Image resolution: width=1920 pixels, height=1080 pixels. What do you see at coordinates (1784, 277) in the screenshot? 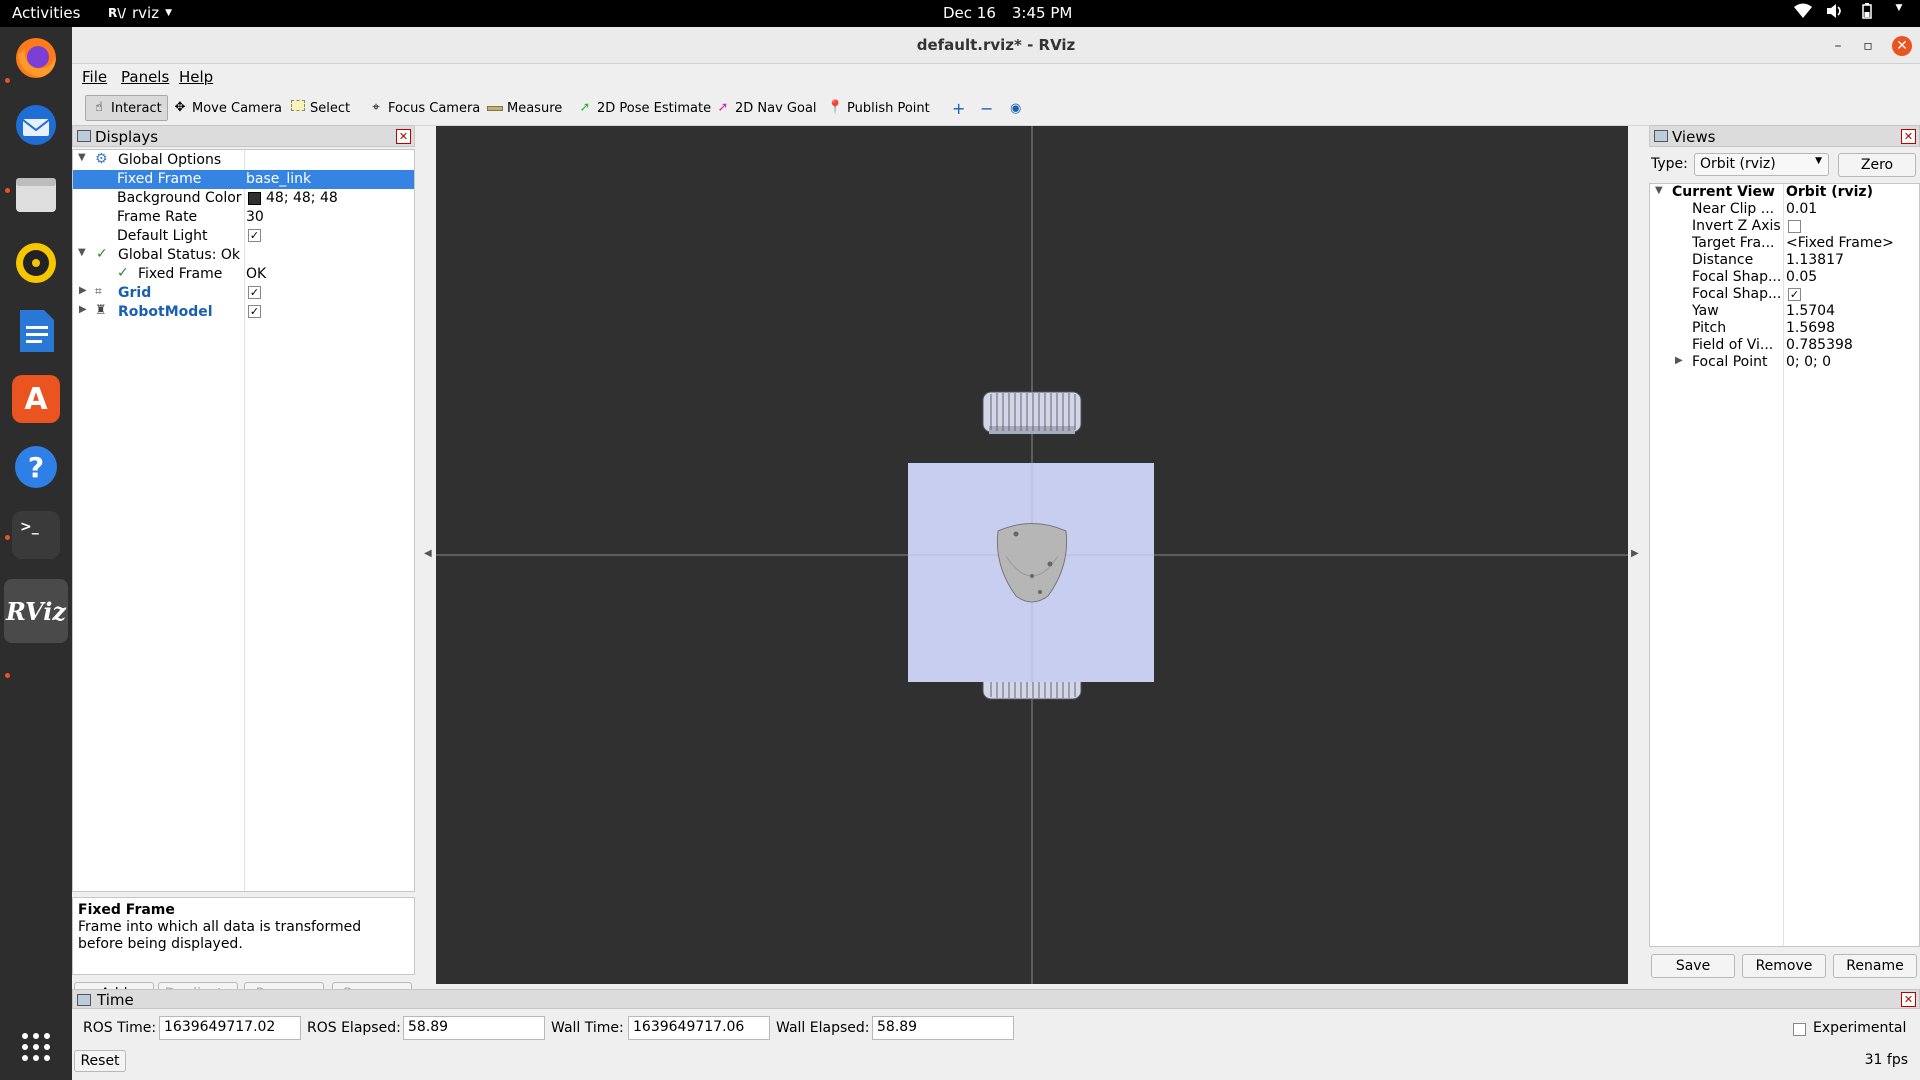
I see `tree-row-focal-shape-size: Focal Shap... 0.05` at bounding box center [1784, 277].